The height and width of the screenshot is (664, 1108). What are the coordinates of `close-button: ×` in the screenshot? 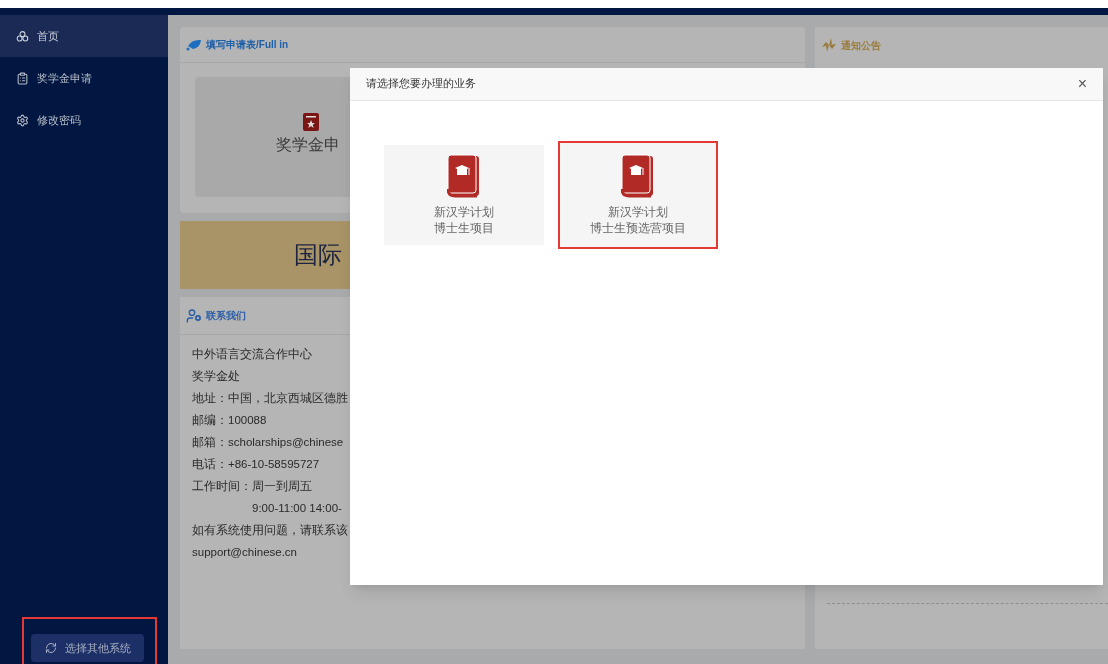 It's located at (1082, 84).